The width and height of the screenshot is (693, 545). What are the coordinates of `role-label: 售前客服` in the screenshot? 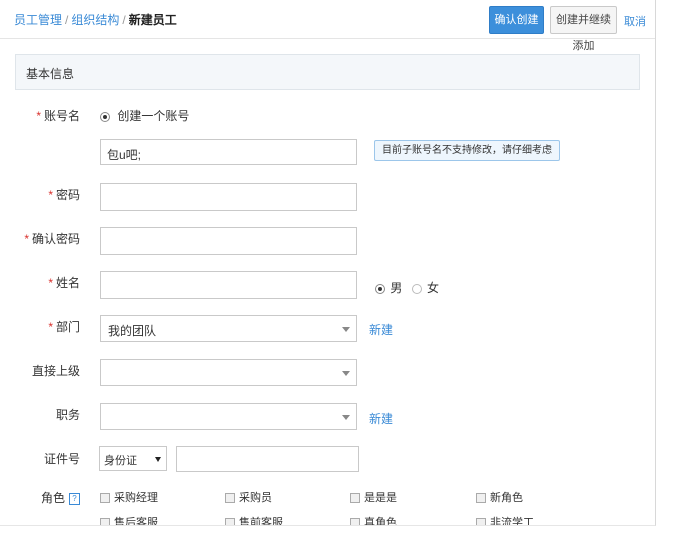 It's located at (261, 521).